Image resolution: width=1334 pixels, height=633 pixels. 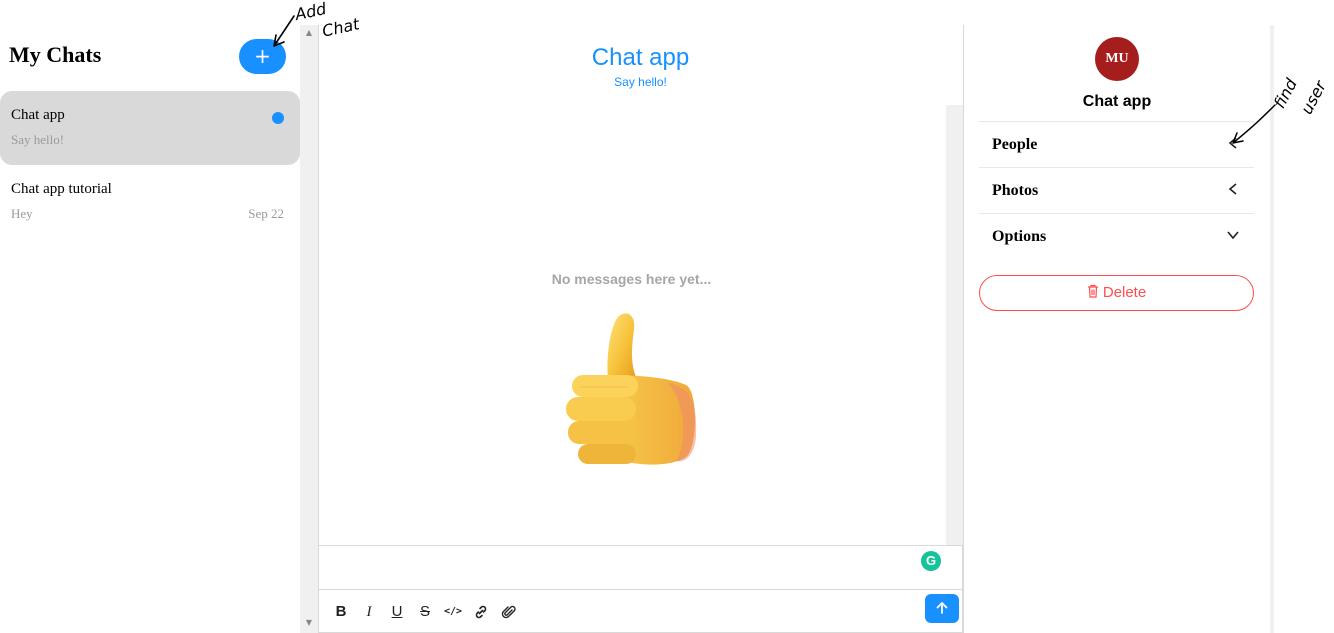 What do you see at coordinates (640, 82) in the screenshot?
I see `chat-feed-subtitle: Say hello!` at bounding box center [640, 82].